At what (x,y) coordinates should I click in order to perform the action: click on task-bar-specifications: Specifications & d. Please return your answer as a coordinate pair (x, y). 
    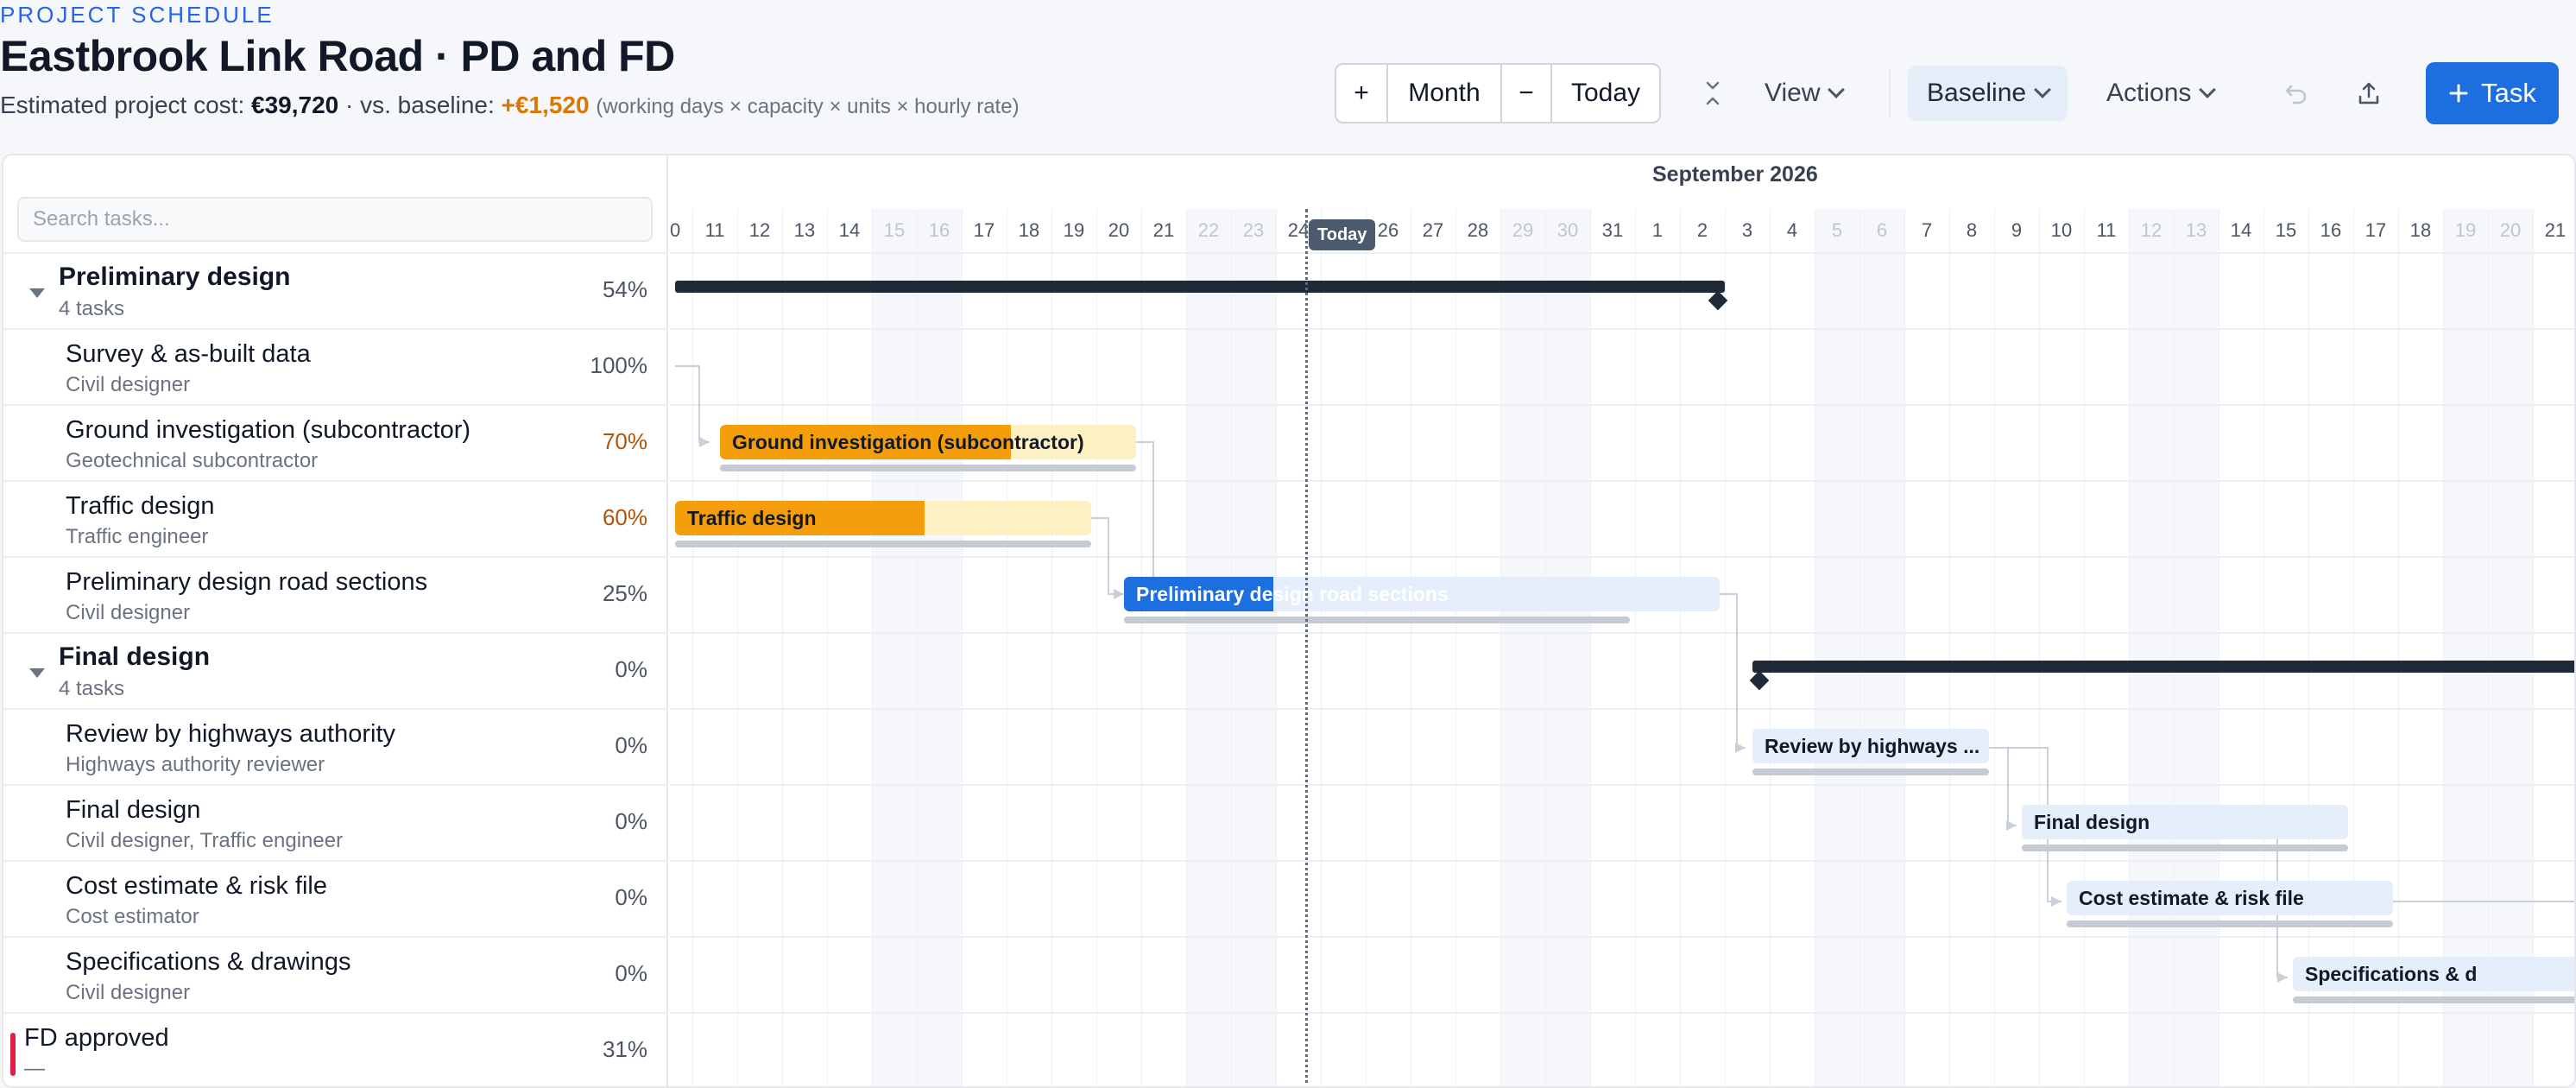
    Looking at the image, I should click on (2433, 974).